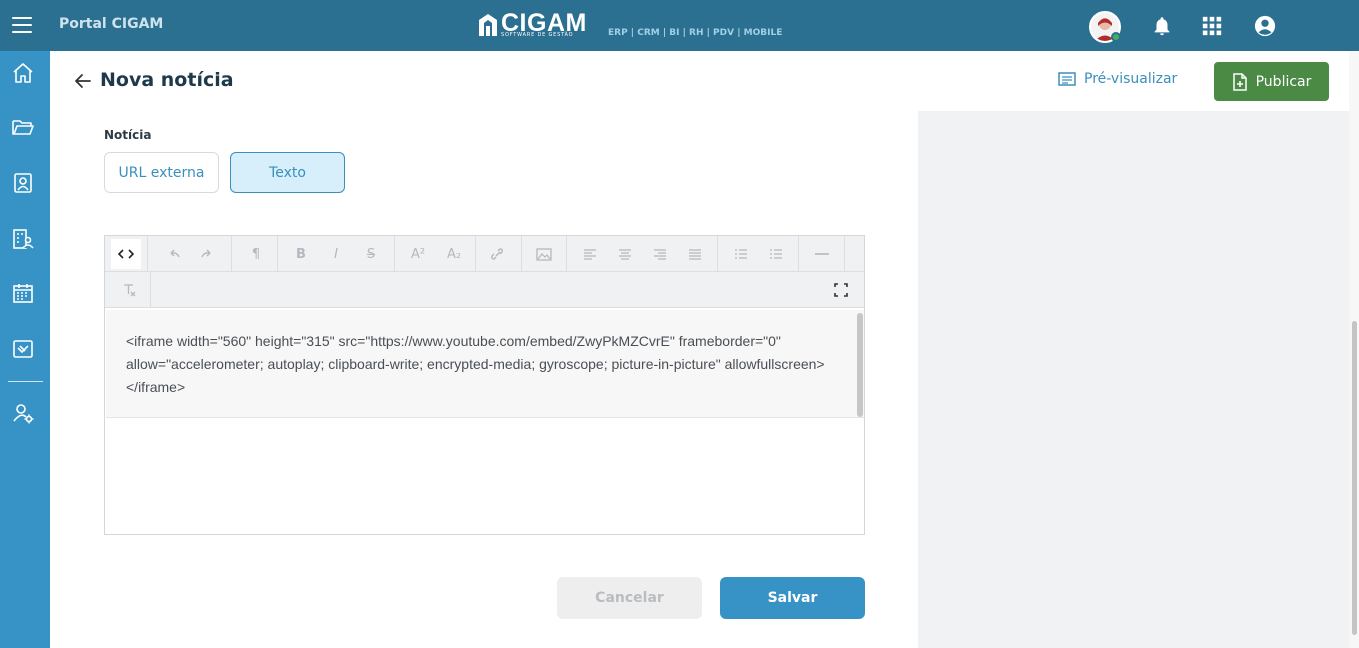 The height and width of the screenshot is (648, 1359). Describe the element at coordinates (1283, 81) in the screenshot. I see `publish-label: Publicar` at that location.